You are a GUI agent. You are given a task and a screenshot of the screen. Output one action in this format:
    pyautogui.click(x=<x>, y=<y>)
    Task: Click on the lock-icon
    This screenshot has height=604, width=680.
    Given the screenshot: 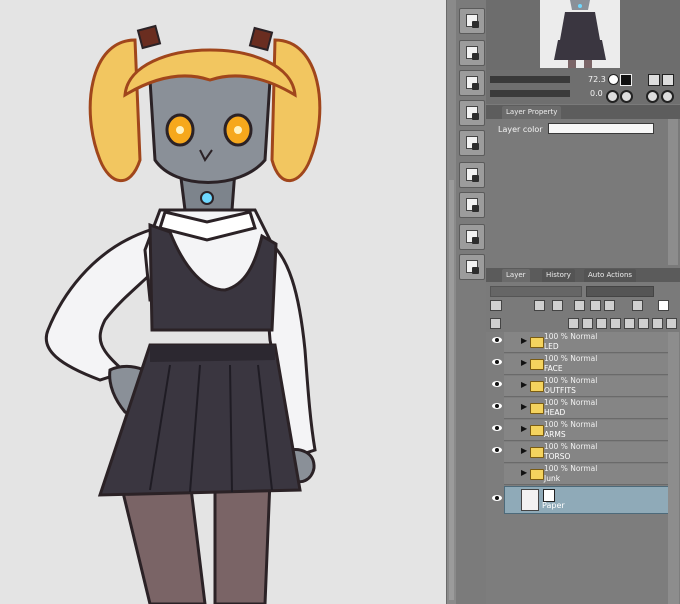 What is the action you would take?
    pyautogui.click(x=579, y=305)
    